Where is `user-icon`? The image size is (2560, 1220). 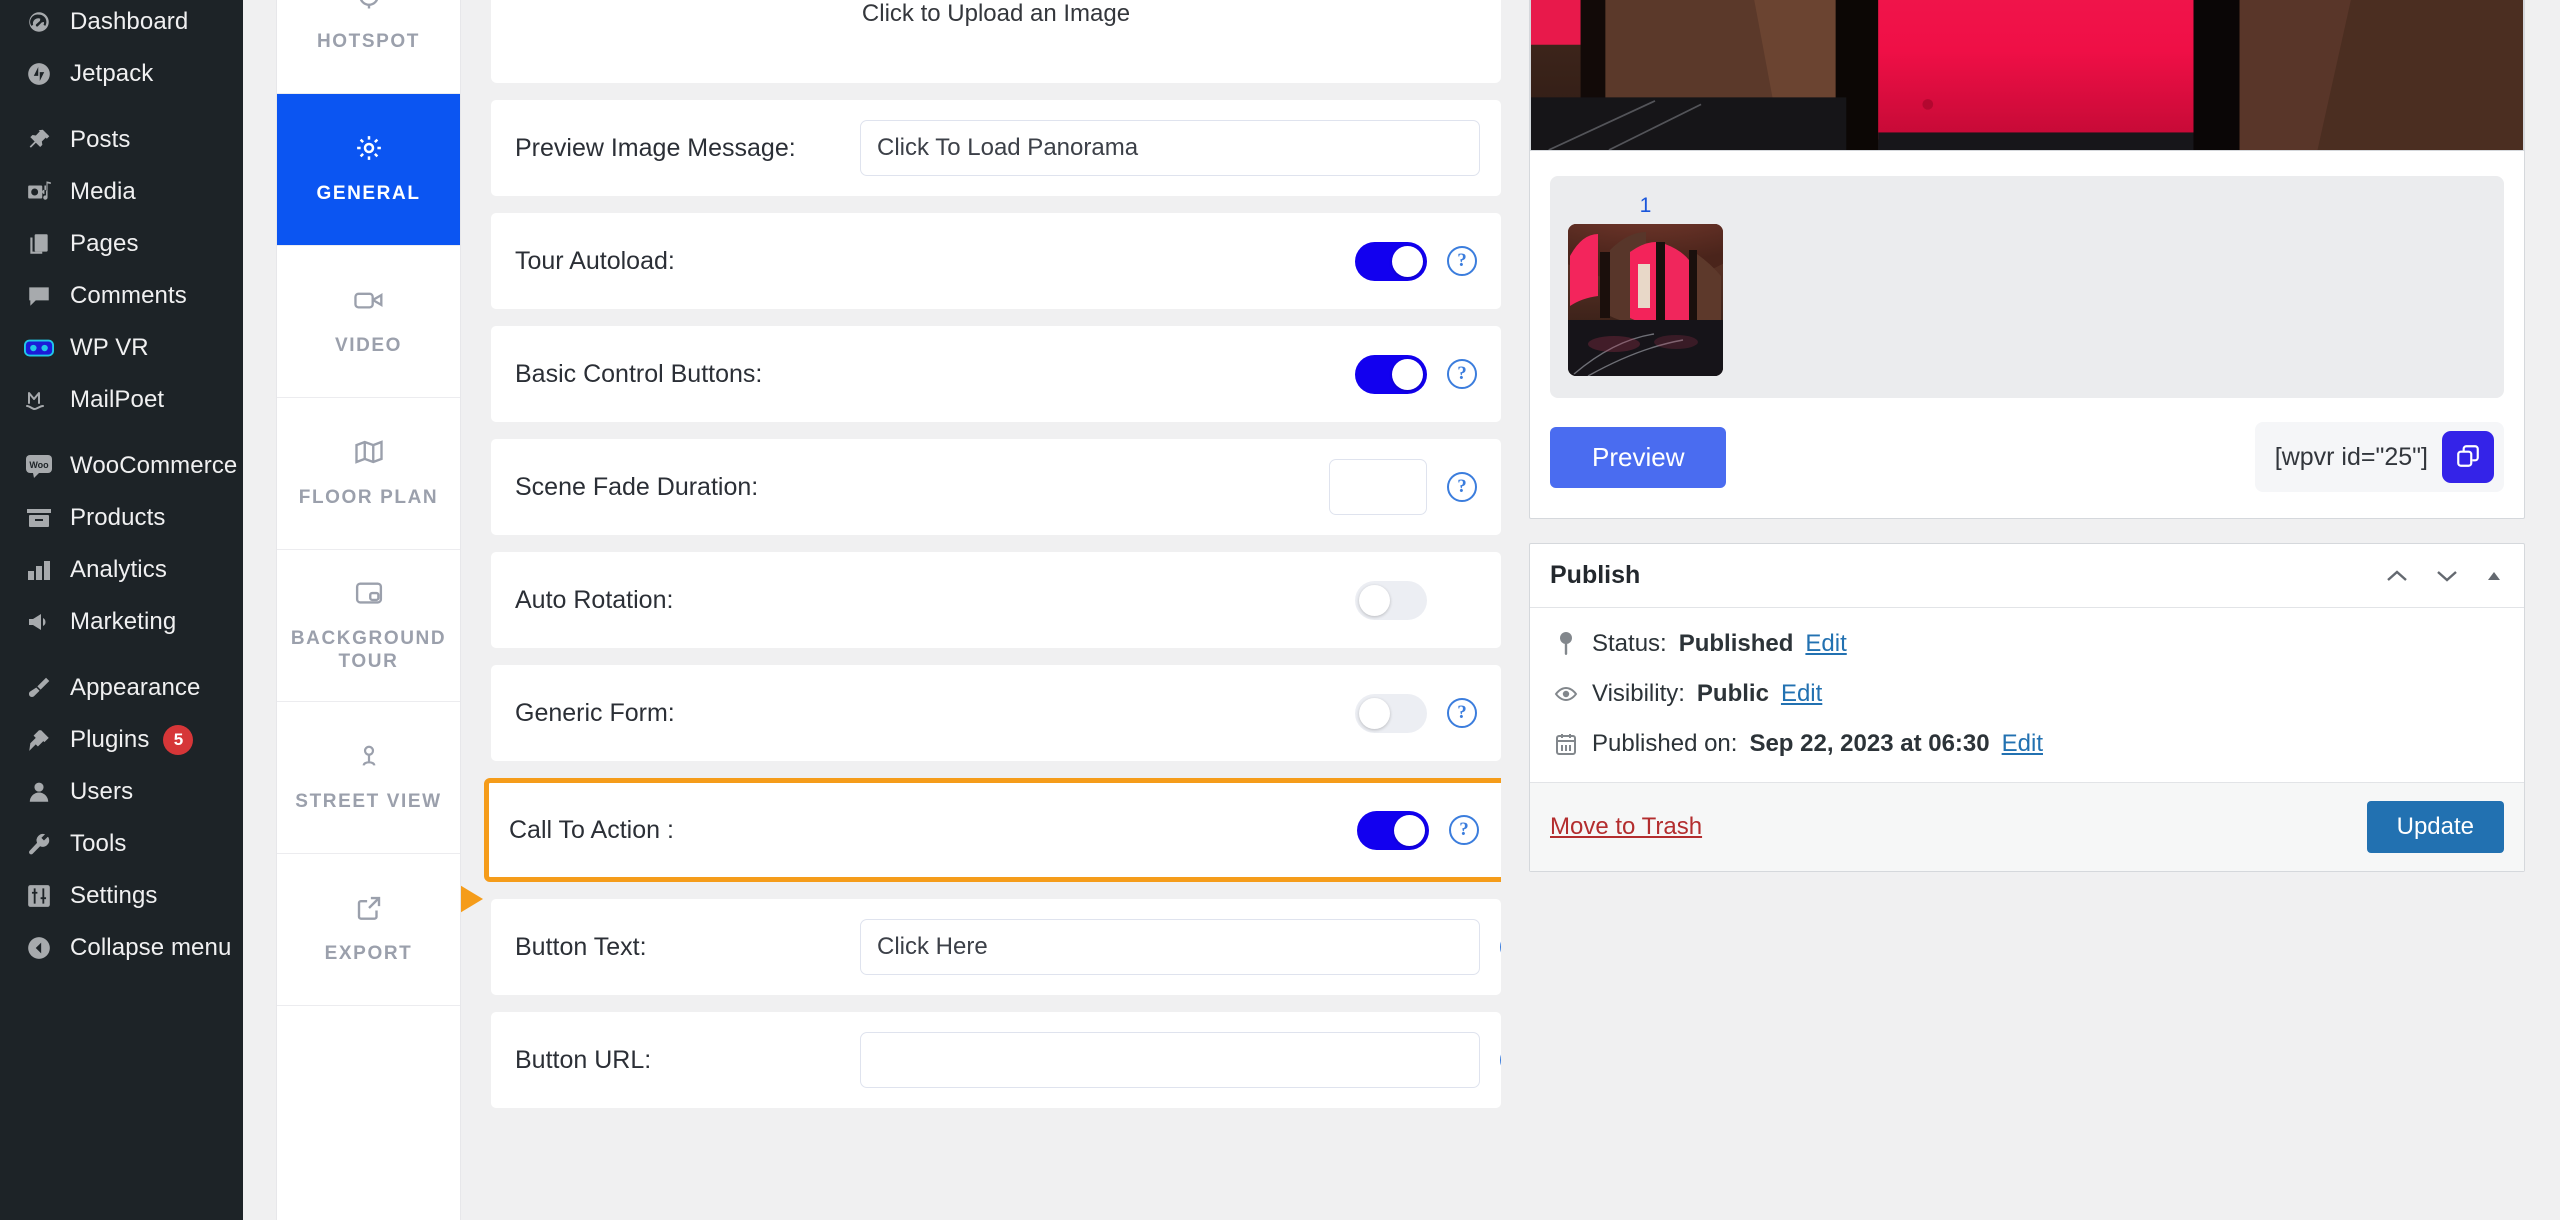 user-icon is located at coordinates (39, 792).